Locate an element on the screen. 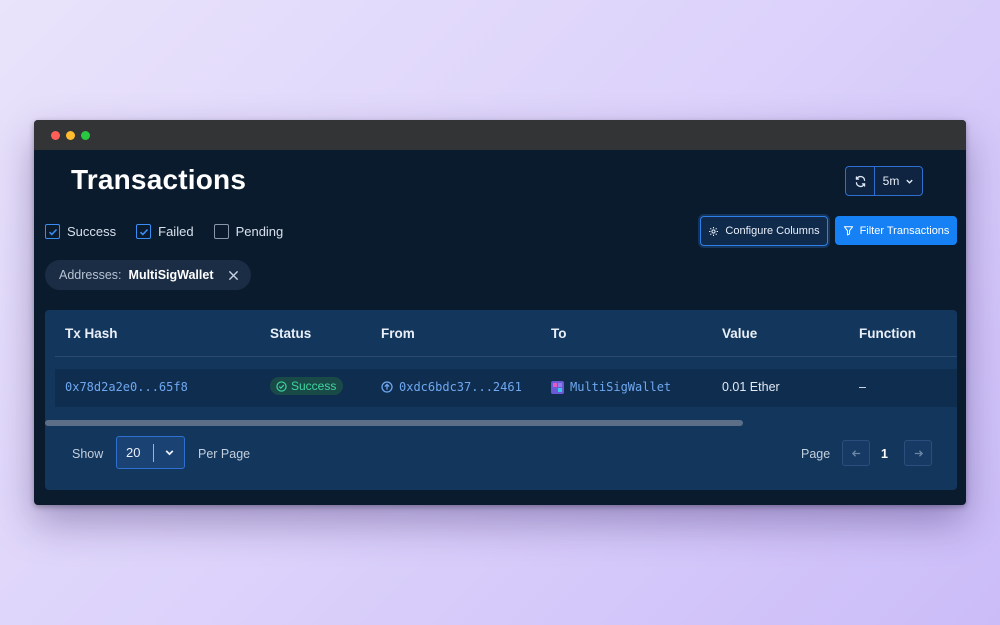 This screenshot has width=1000, height=625. value-cell: 0.01 Ether is located at coordinates (751, 387).